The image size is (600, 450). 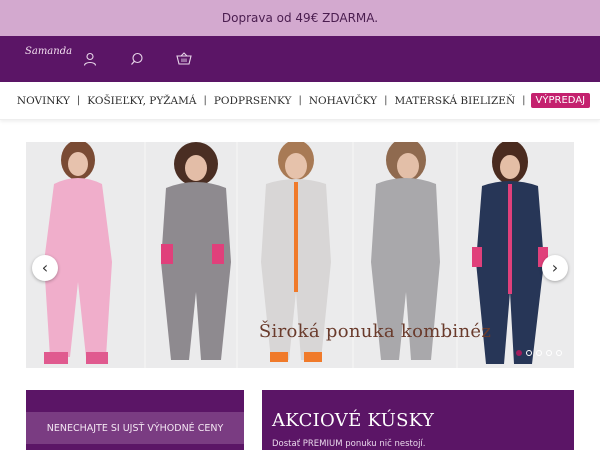 What do you see at coordinates (300, 59) in the screenshot?
I see `site-header: Samanda` at bounding box center [300, 59].